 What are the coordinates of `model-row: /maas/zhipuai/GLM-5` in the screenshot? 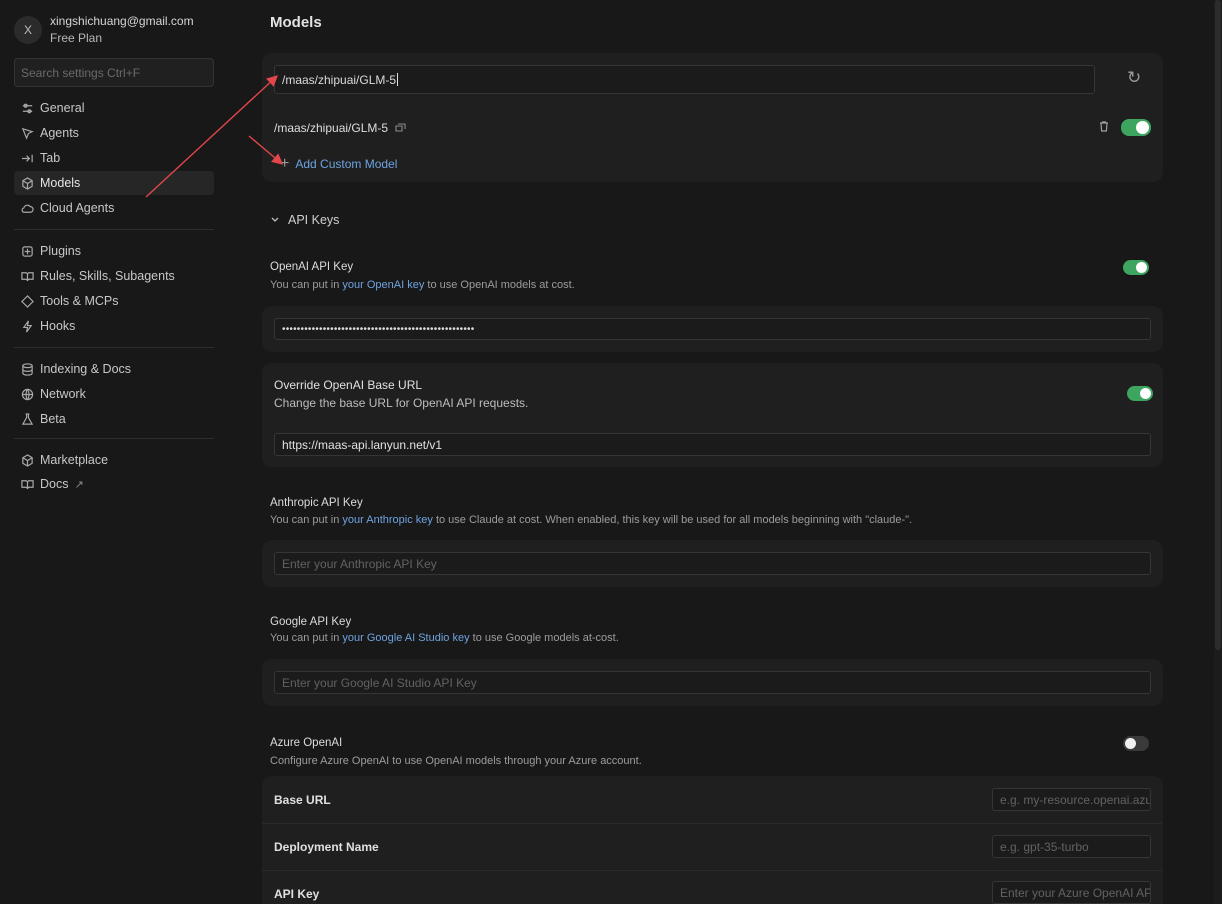 It's located at (340, 128).